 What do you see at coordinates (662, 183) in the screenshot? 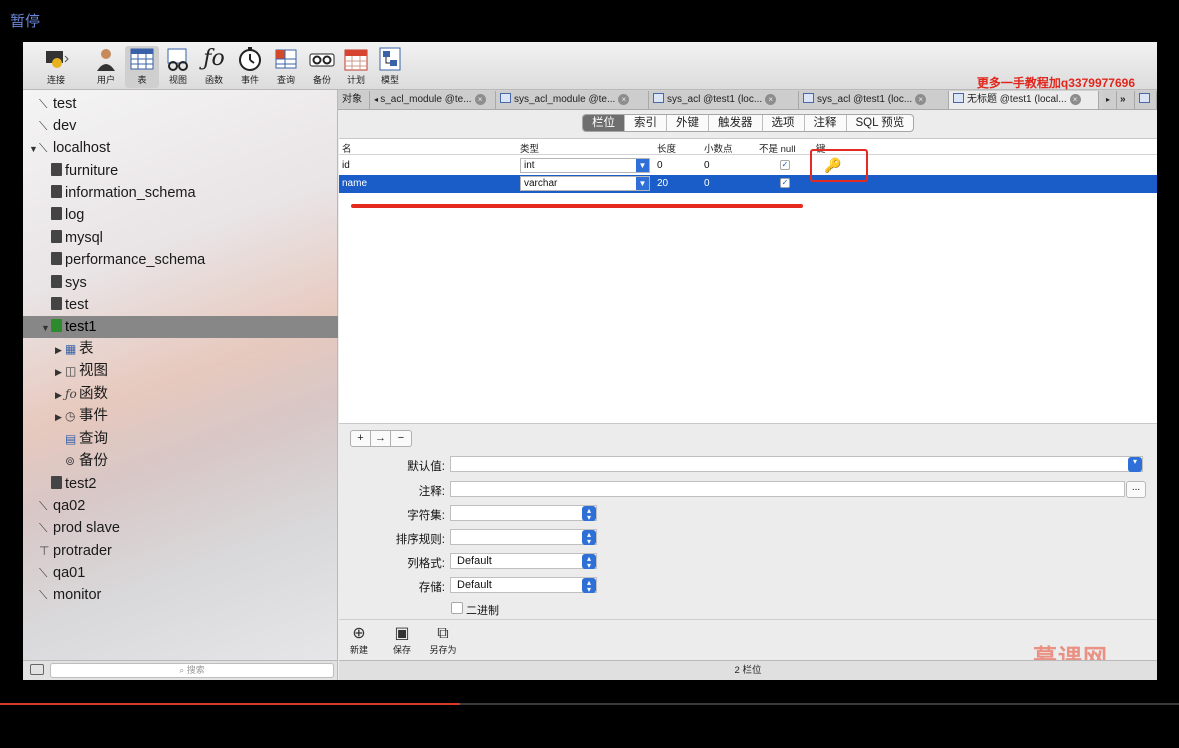
I see `field-length: 20` at bounding box center [662, 183].